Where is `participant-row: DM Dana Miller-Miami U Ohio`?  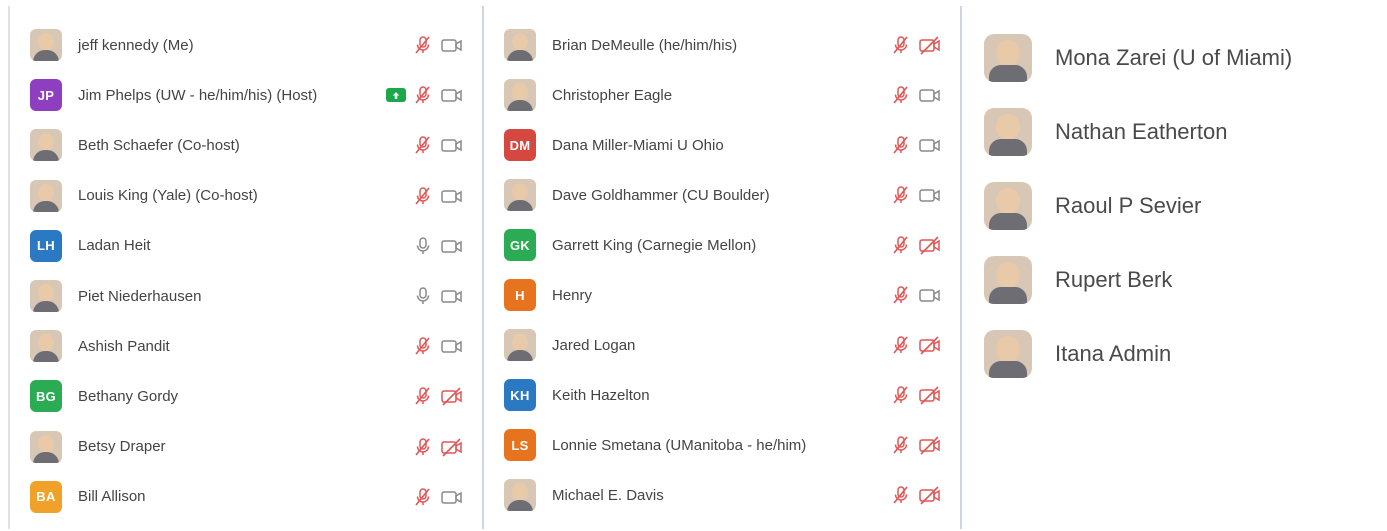 participant-row: DM Dana Miller-Miami U Ohio is located at coordinates (722, 145).